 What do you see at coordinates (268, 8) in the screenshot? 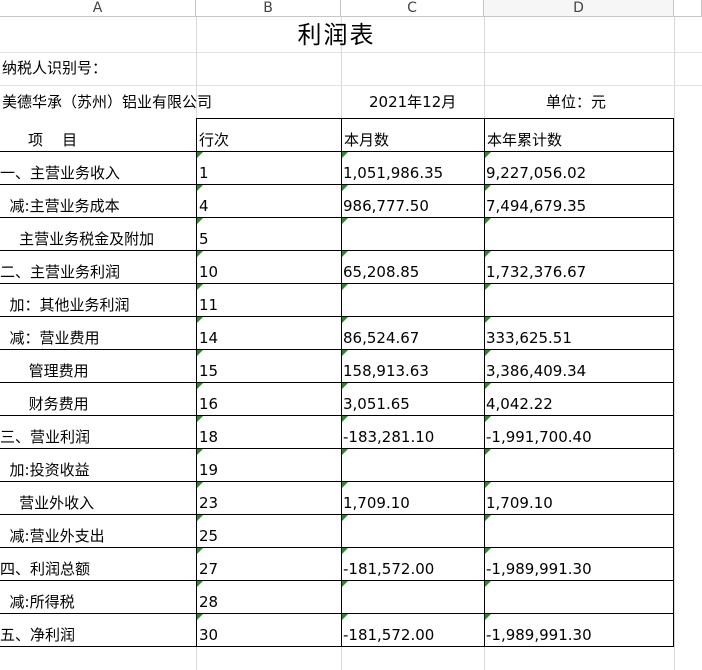
I see `column-header-b: B` at bounding box center [268, 8].